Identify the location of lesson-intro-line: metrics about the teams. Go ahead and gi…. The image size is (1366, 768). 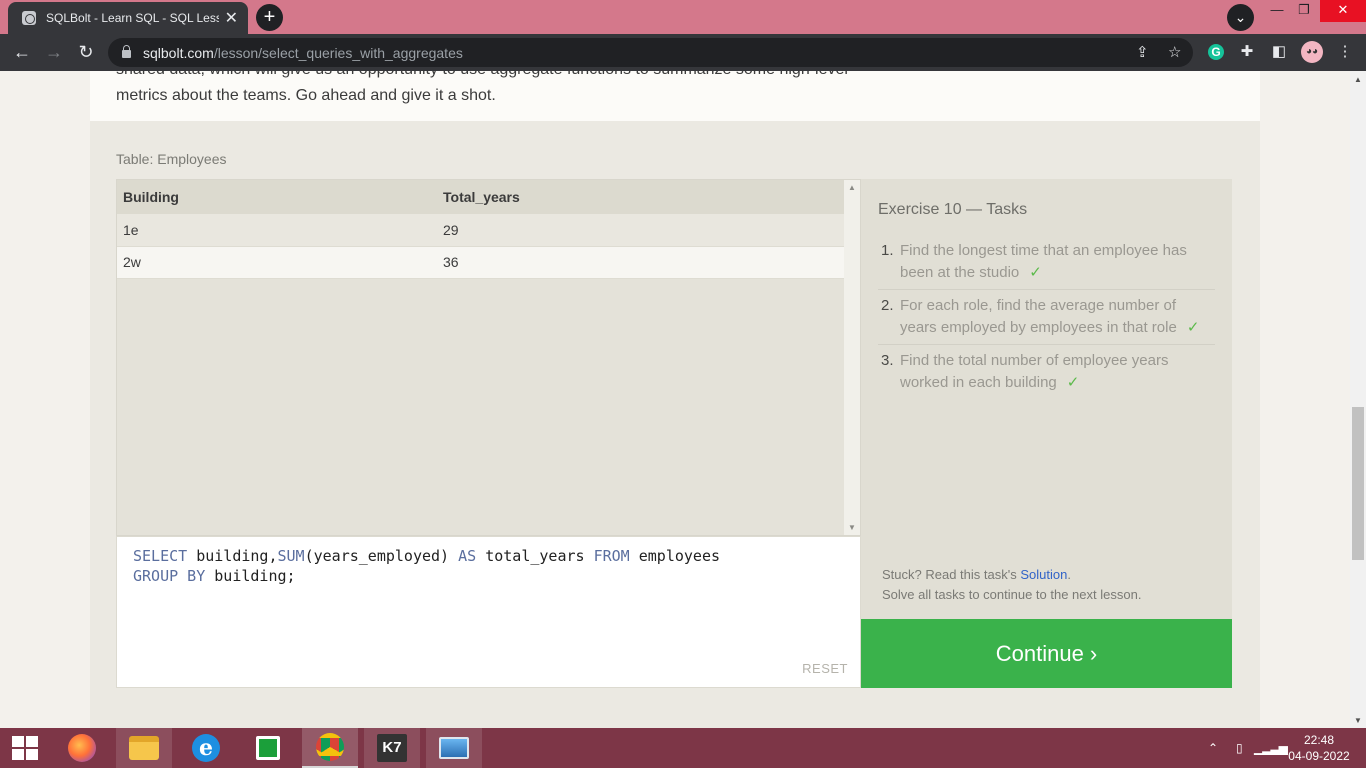
(306, 95).